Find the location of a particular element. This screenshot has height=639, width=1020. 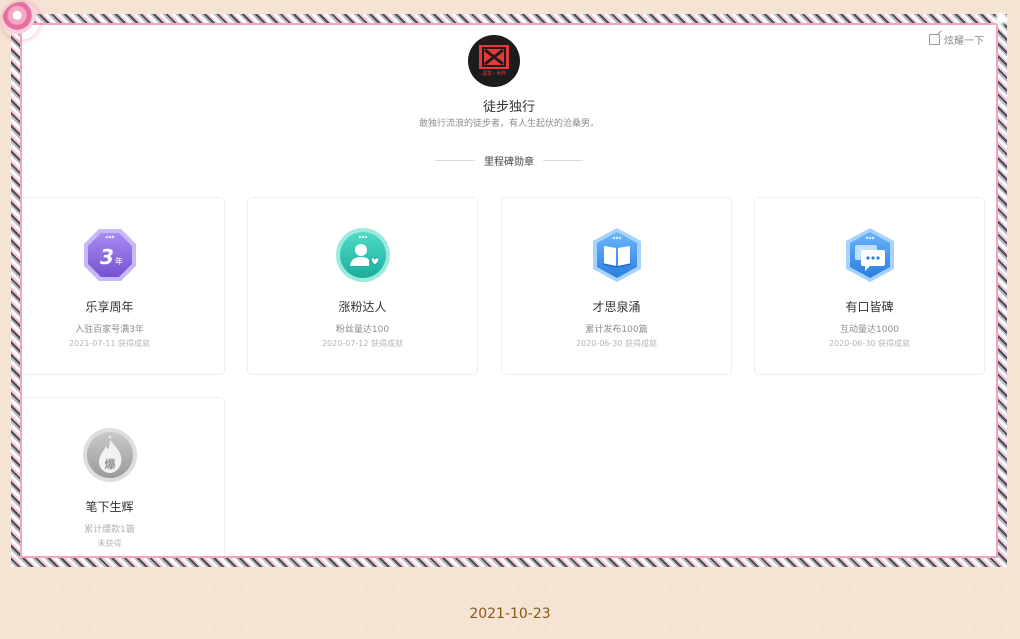

avatar-caption: 恶意丶世界 is located at coordinates (494, 74).